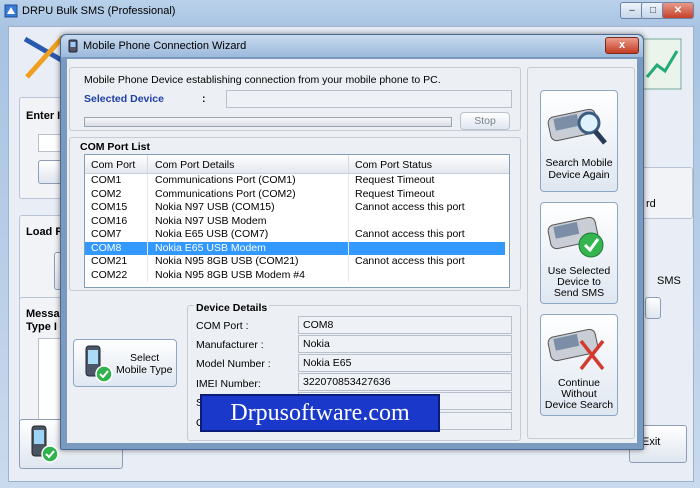  What do you see at coordinates (11, 11) in the screenshot?
I see `app-icon` at bounding box center [11, 11].